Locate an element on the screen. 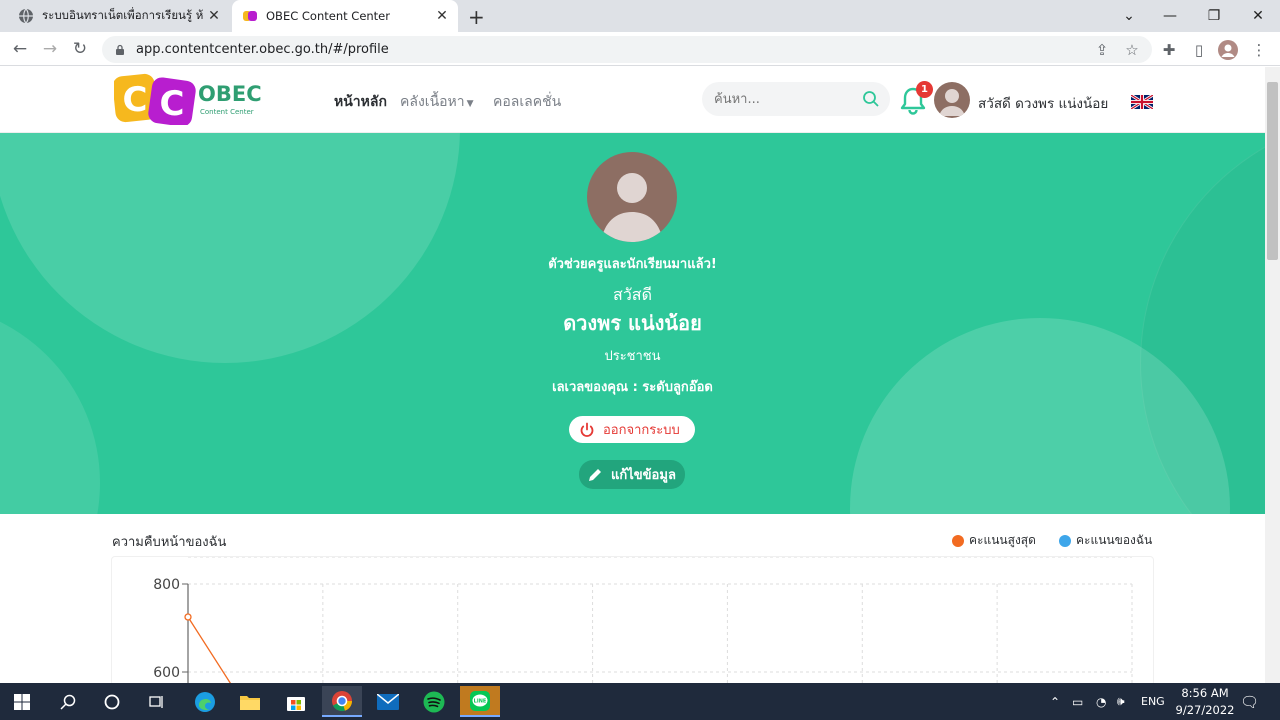 The image size is (1280, 720). nav-content-library: คลังเนื้อหา ▼ is located at coordinates (437, 102).